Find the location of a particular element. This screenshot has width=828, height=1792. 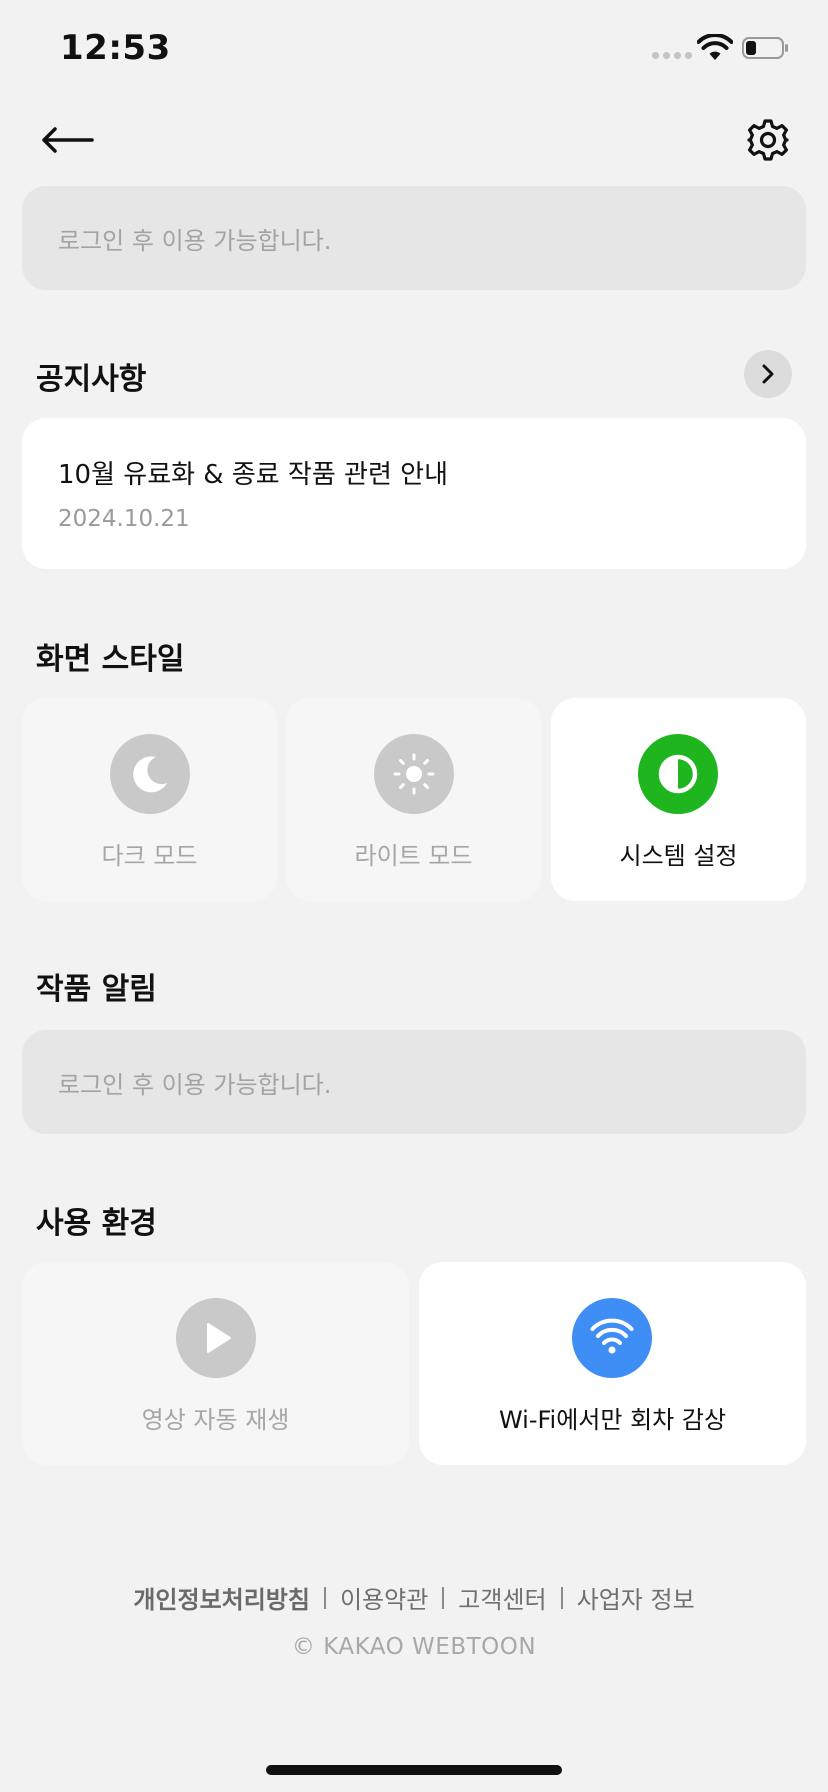

login-required-banner: 로그인 후 이용 가능합니다. is located at coordinates (414, 238).